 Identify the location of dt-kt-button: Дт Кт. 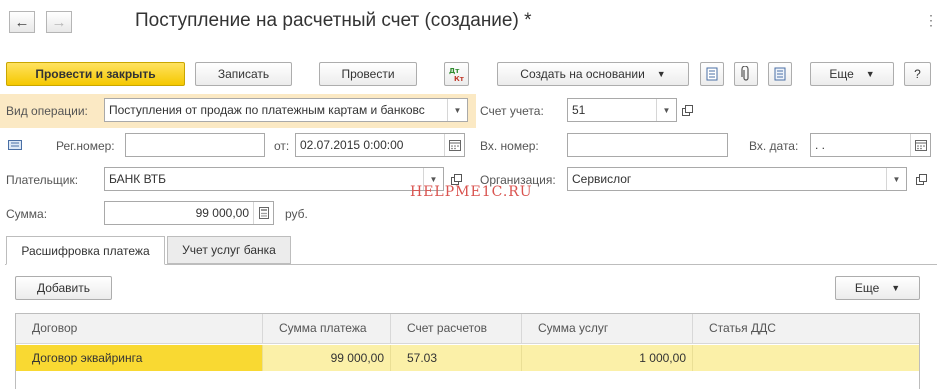
(456, 74).